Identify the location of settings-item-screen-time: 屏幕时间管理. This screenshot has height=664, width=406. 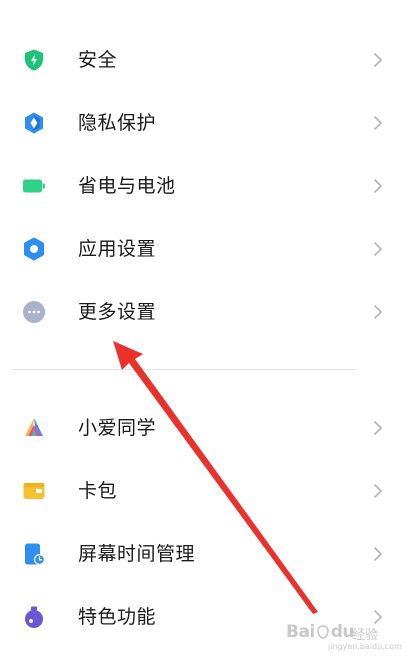
(203, 554).